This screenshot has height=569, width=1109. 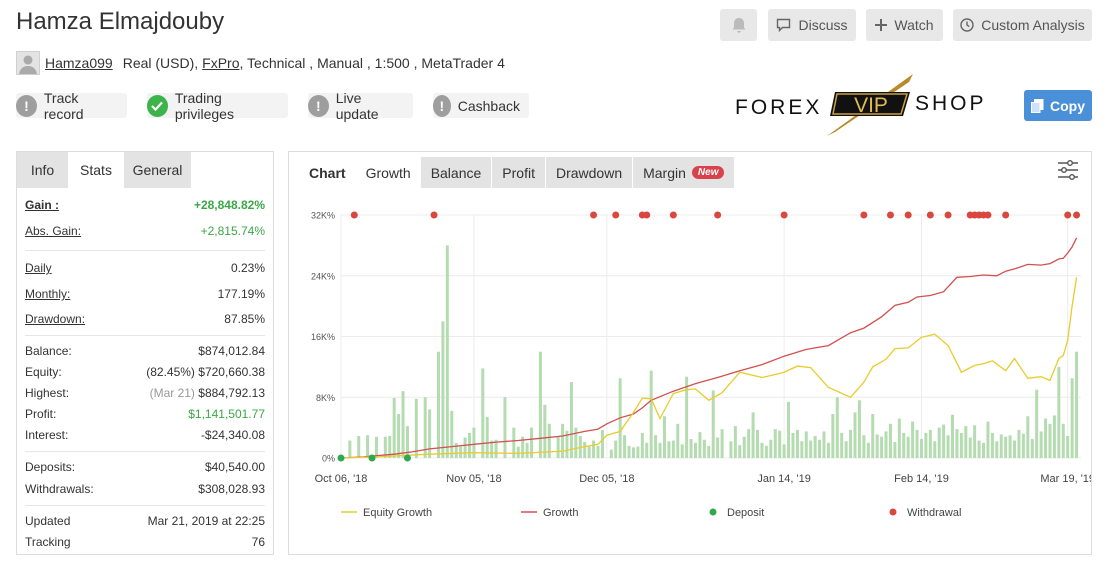 I want to click on x-tick-label: Jan 14, '19, so click(x=783, y=479).